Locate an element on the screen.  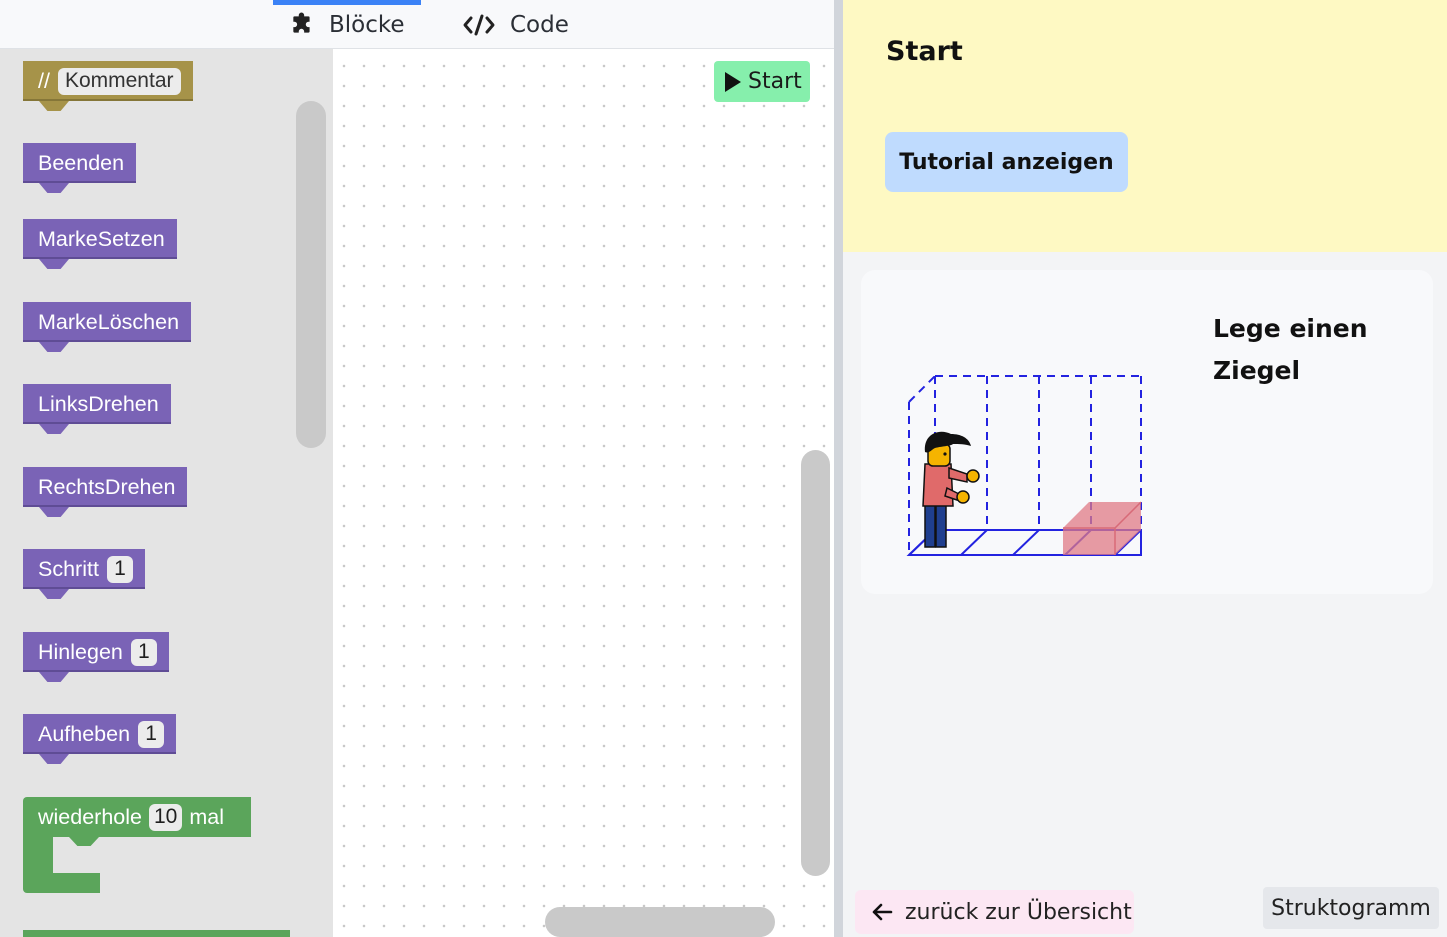
comment-field: Kommentar is located at coordinates (119, 81).